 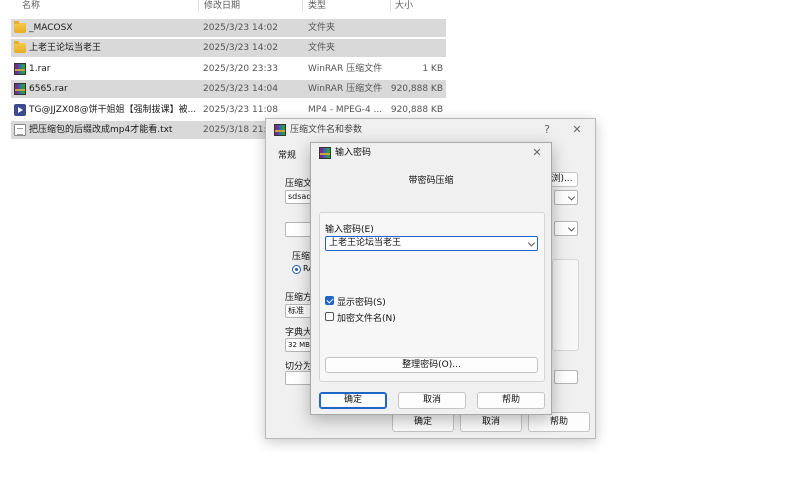 I want to click on file-row: 把压缩包的后缀改成mp4才能看.txt 2025/3/18 21:2, so click(x=138, y=130).